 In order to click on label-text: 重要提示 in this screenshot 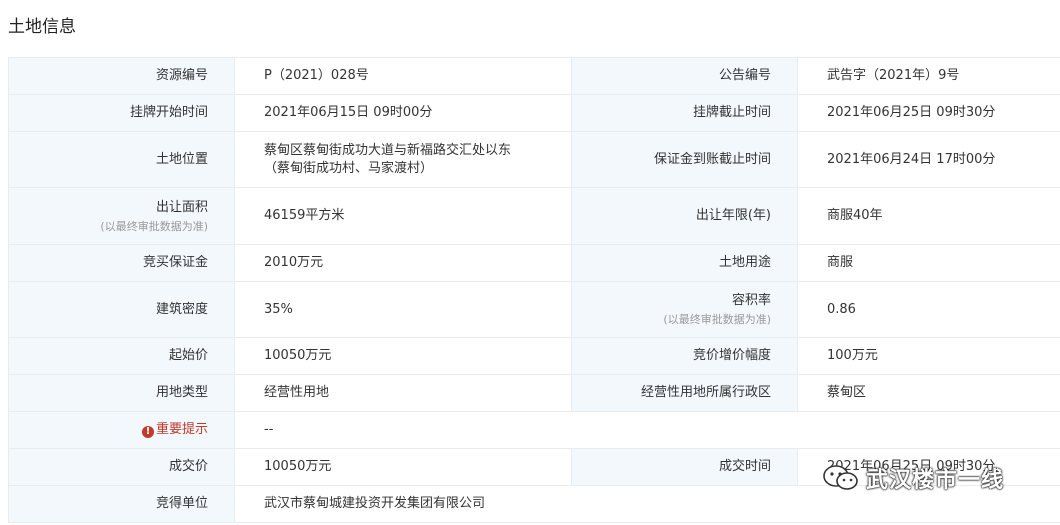, I will do `click(181, 429)`.